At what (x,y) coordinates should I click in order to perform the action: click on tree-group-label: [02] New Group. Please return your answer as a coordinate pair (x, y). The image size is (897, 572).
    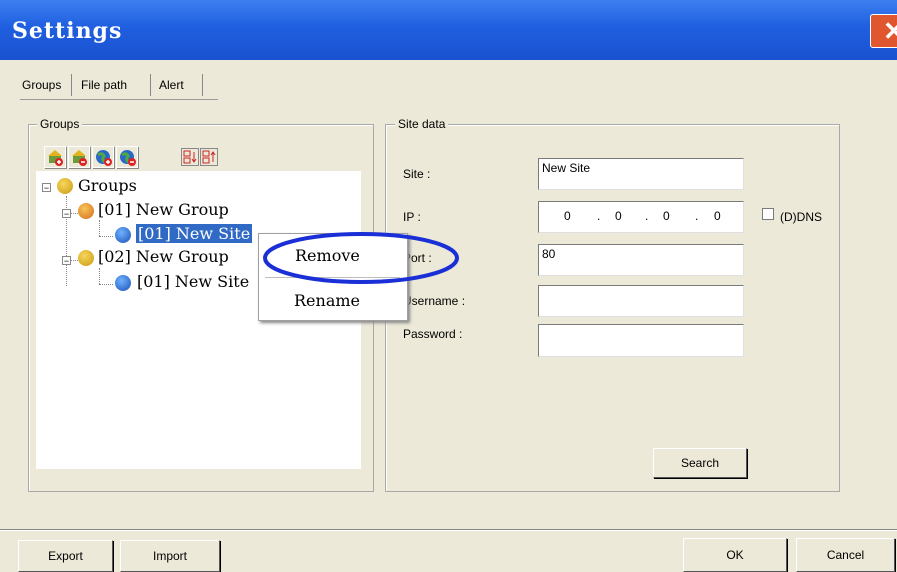
    Looking at the image, I should click on (163, 256).